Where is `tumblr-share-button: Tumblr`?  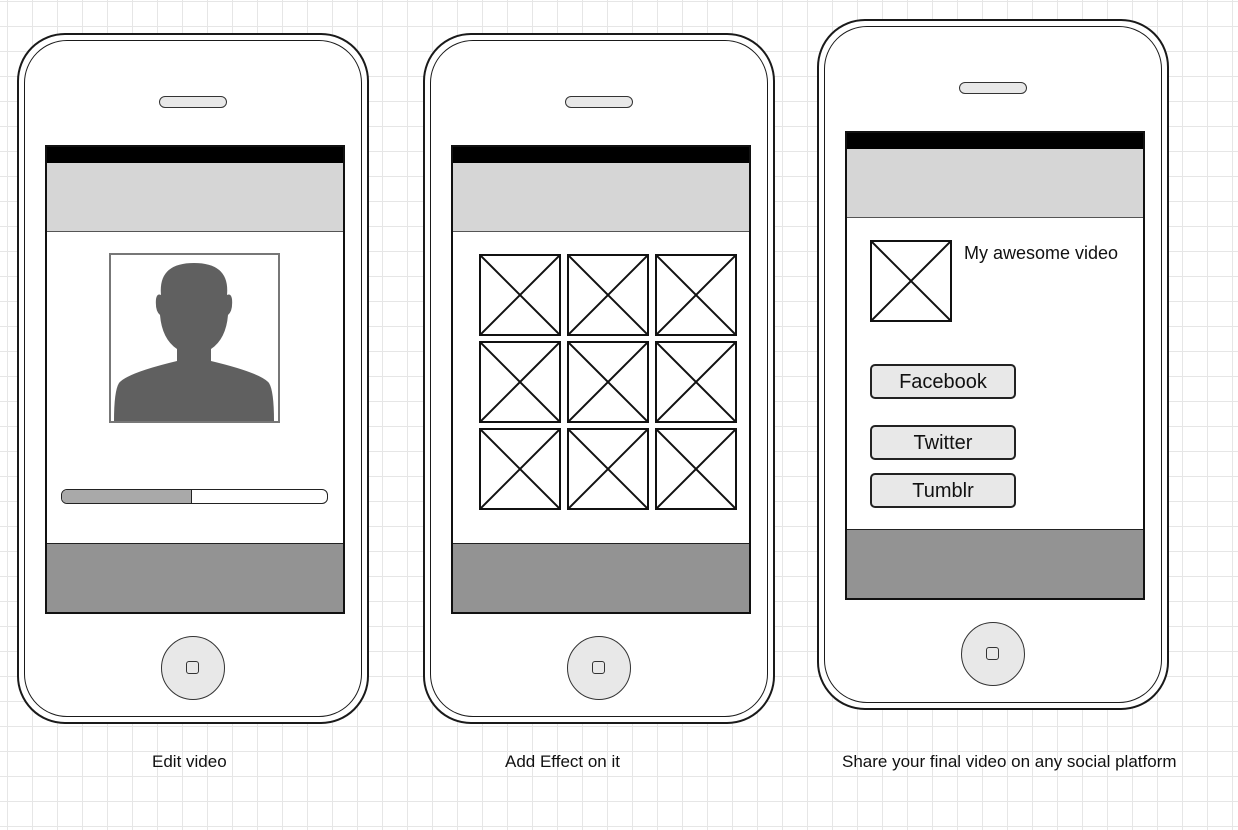
tumblr-share-button: Tumblr is located at coordinates (943, 490).